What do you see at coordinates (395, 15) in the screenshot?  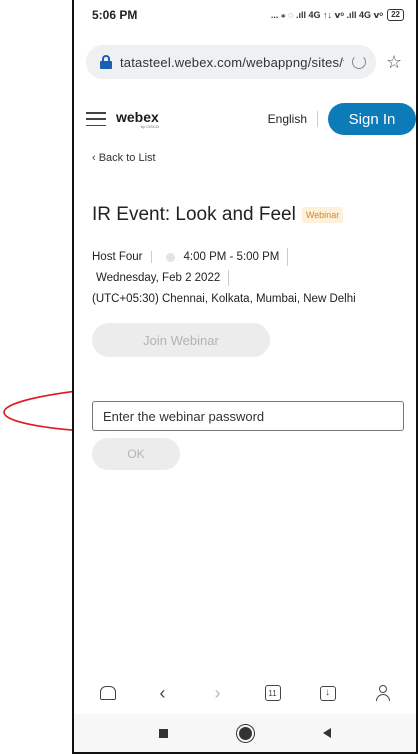 I see `battery-icon: 22` at bounding box center [395, 15].